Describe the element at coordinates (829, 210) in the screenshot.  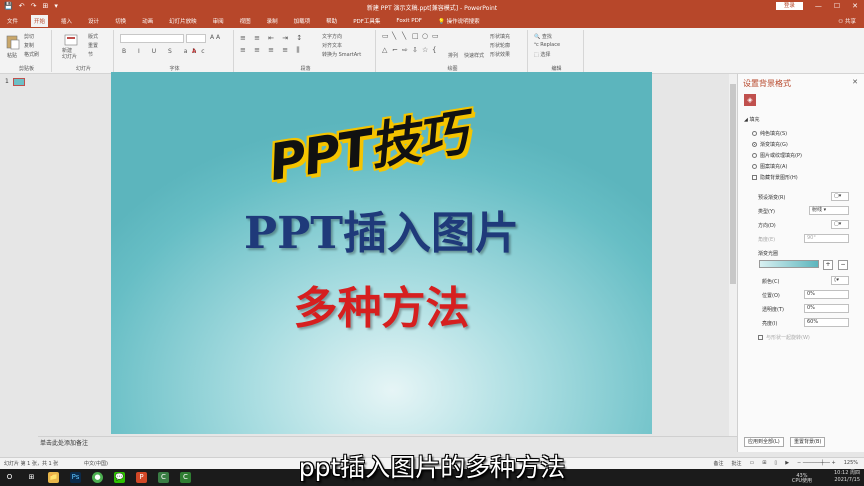
I see `type-dropdown: 射线 ▾` at that location.